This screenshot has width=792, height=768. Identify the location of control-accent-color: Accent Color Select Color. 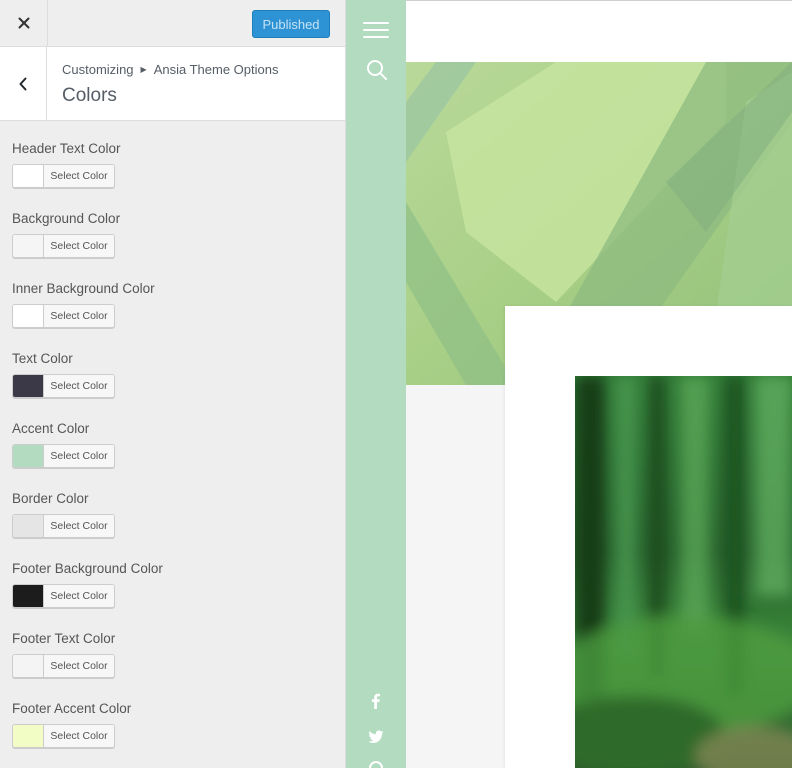
(177, 436).